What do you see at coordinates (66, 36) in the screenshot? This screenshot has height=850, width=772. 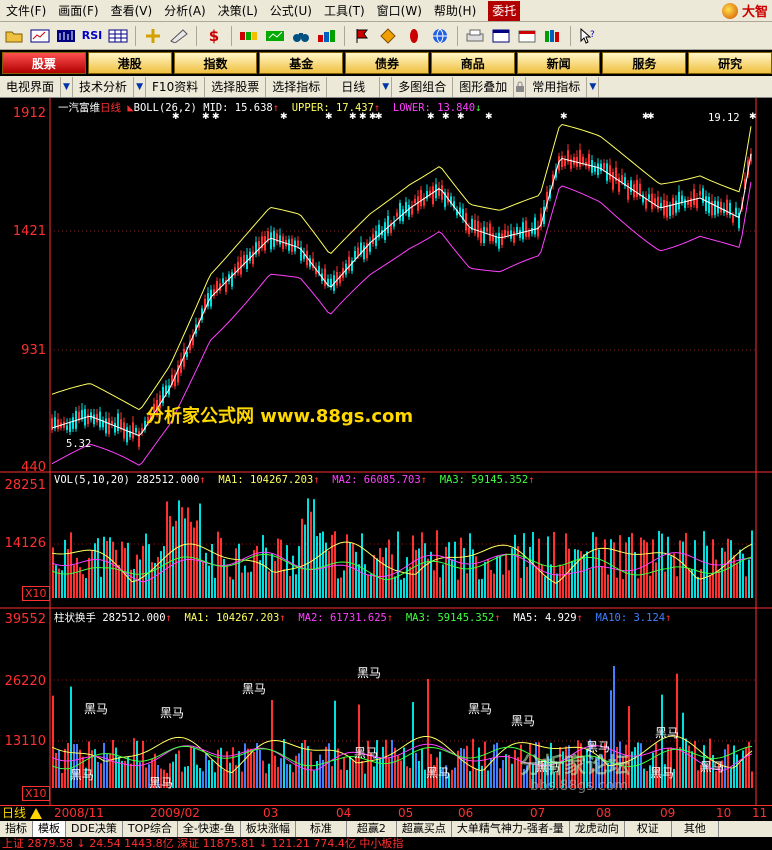 I see `kline-window-icon` at bounding box center [66, 36].